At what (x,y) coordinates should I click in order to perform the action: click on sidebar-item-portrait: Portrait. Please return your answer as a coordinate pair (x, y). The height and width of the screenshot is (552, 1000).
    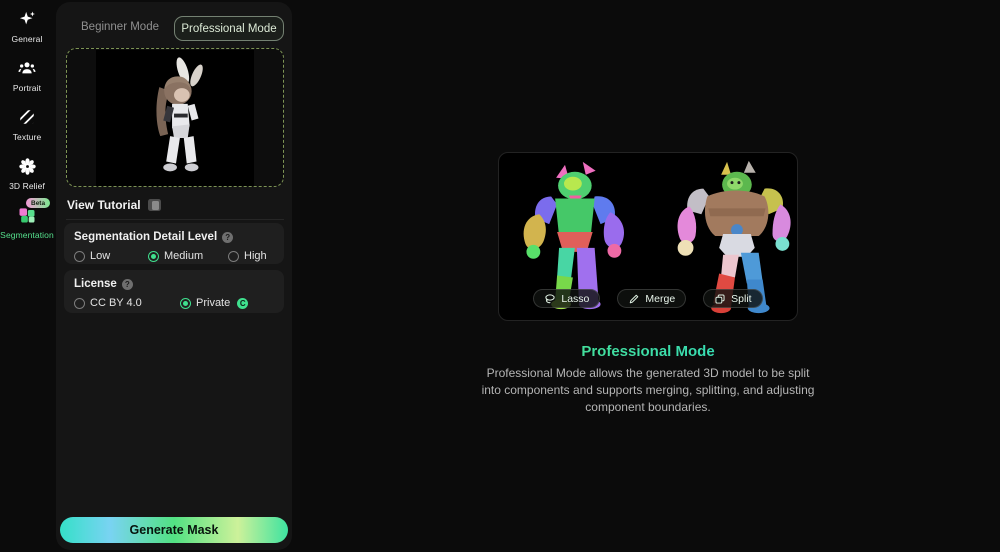
    Looking at the image, I should click on (27, 75).